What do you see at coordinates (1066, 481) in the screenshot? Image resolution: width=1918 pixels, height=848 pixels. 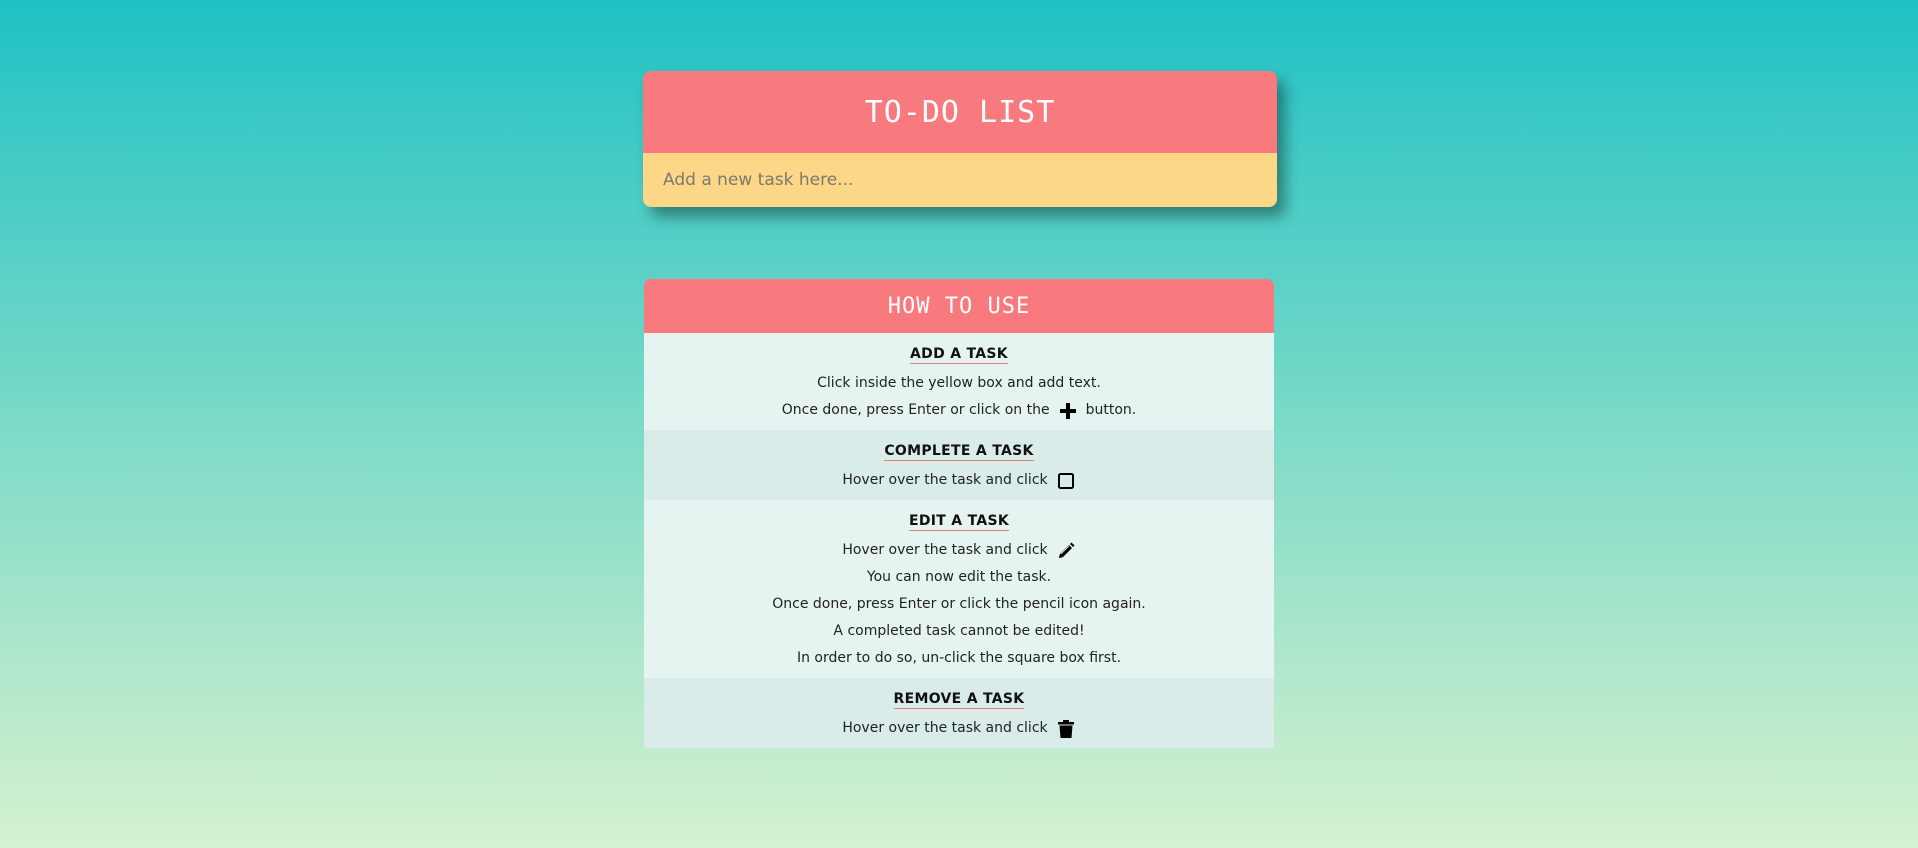 I see `square-checkbox-icon` at bounding box center [1066, 481].